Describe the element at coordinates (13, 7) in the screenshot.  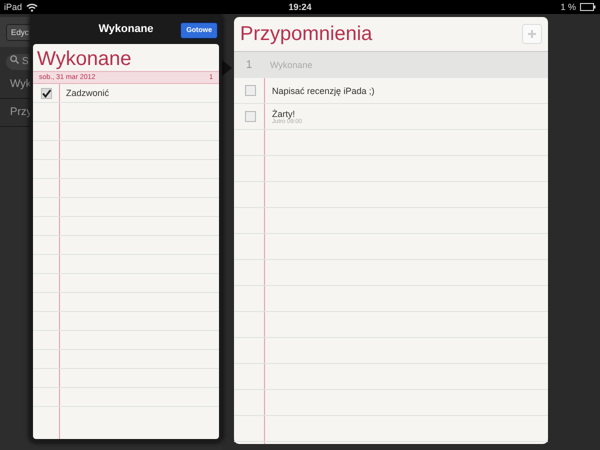
I see `device-name: iPad` at that location.